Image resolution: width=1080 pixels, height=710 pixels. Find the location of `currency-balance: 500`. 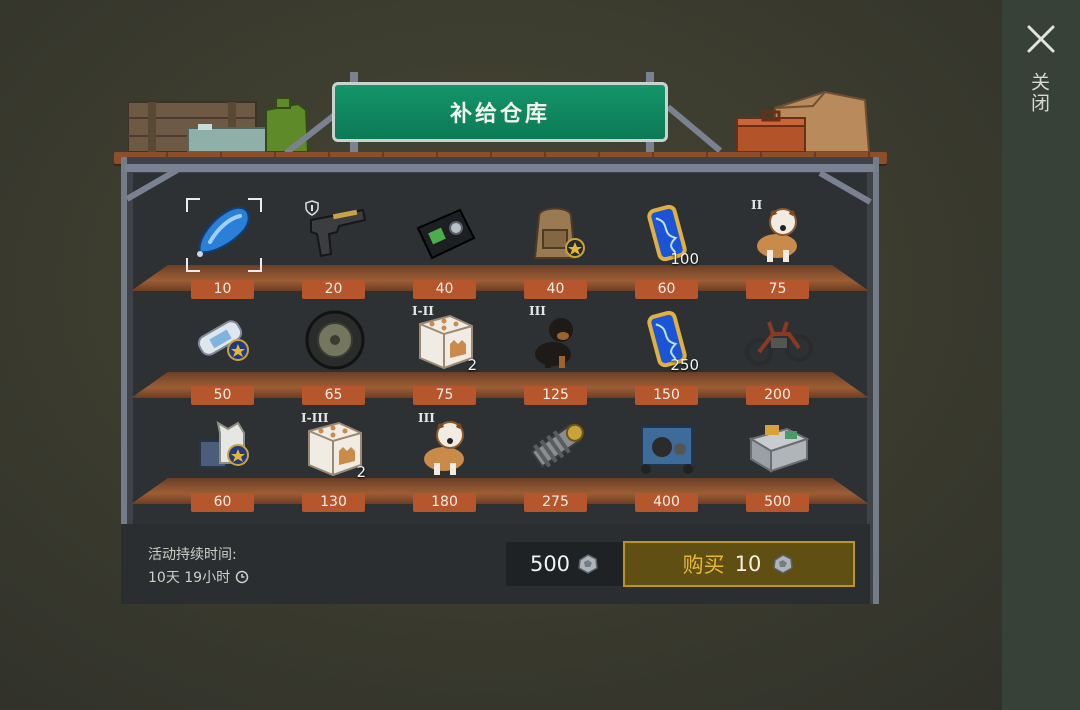

currency-balance: 500 is located at coordinates (565, 564).